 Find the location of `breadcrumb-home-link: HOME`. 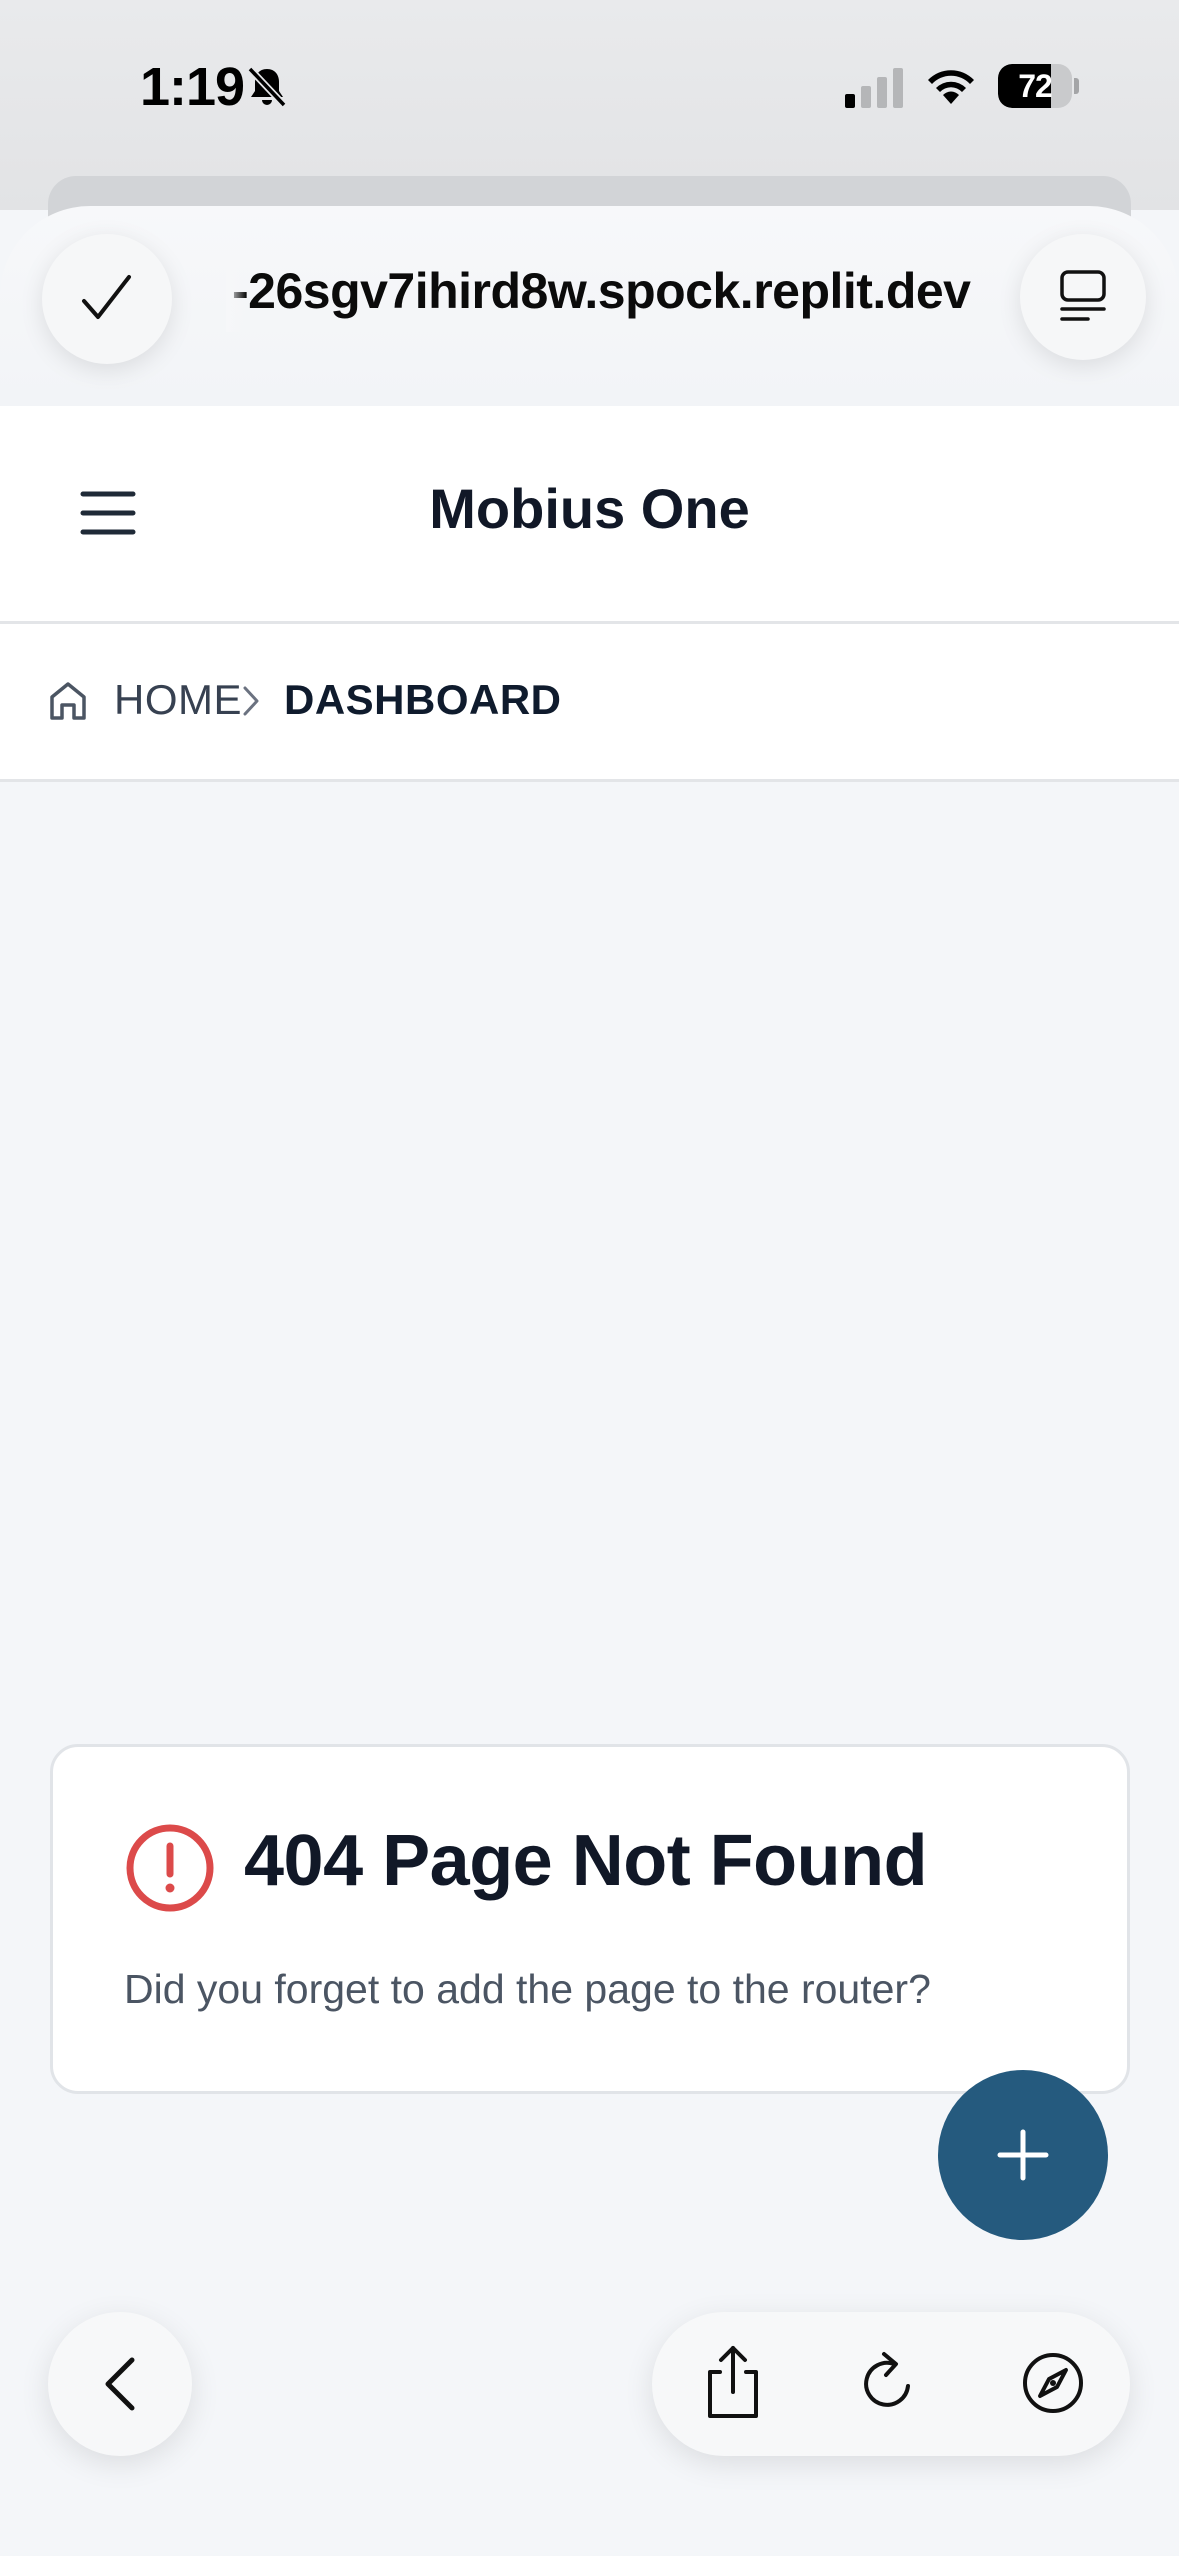

breadcrumb-home-link: HOME is located at coordinates (178, 700).